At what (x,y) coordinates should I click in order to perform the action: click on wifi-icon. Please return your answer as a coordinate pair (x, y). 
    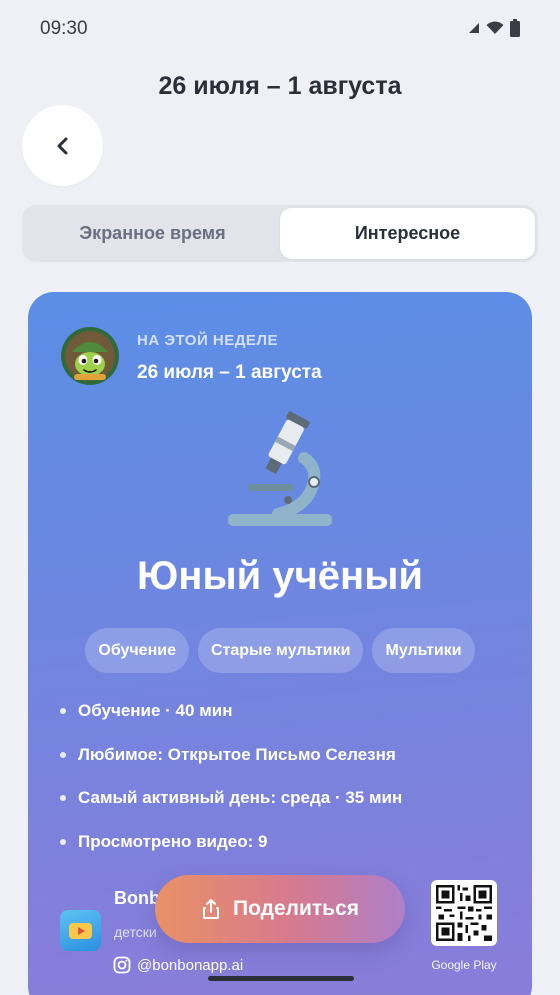
    Looking at the image, I should click on (495, 27).